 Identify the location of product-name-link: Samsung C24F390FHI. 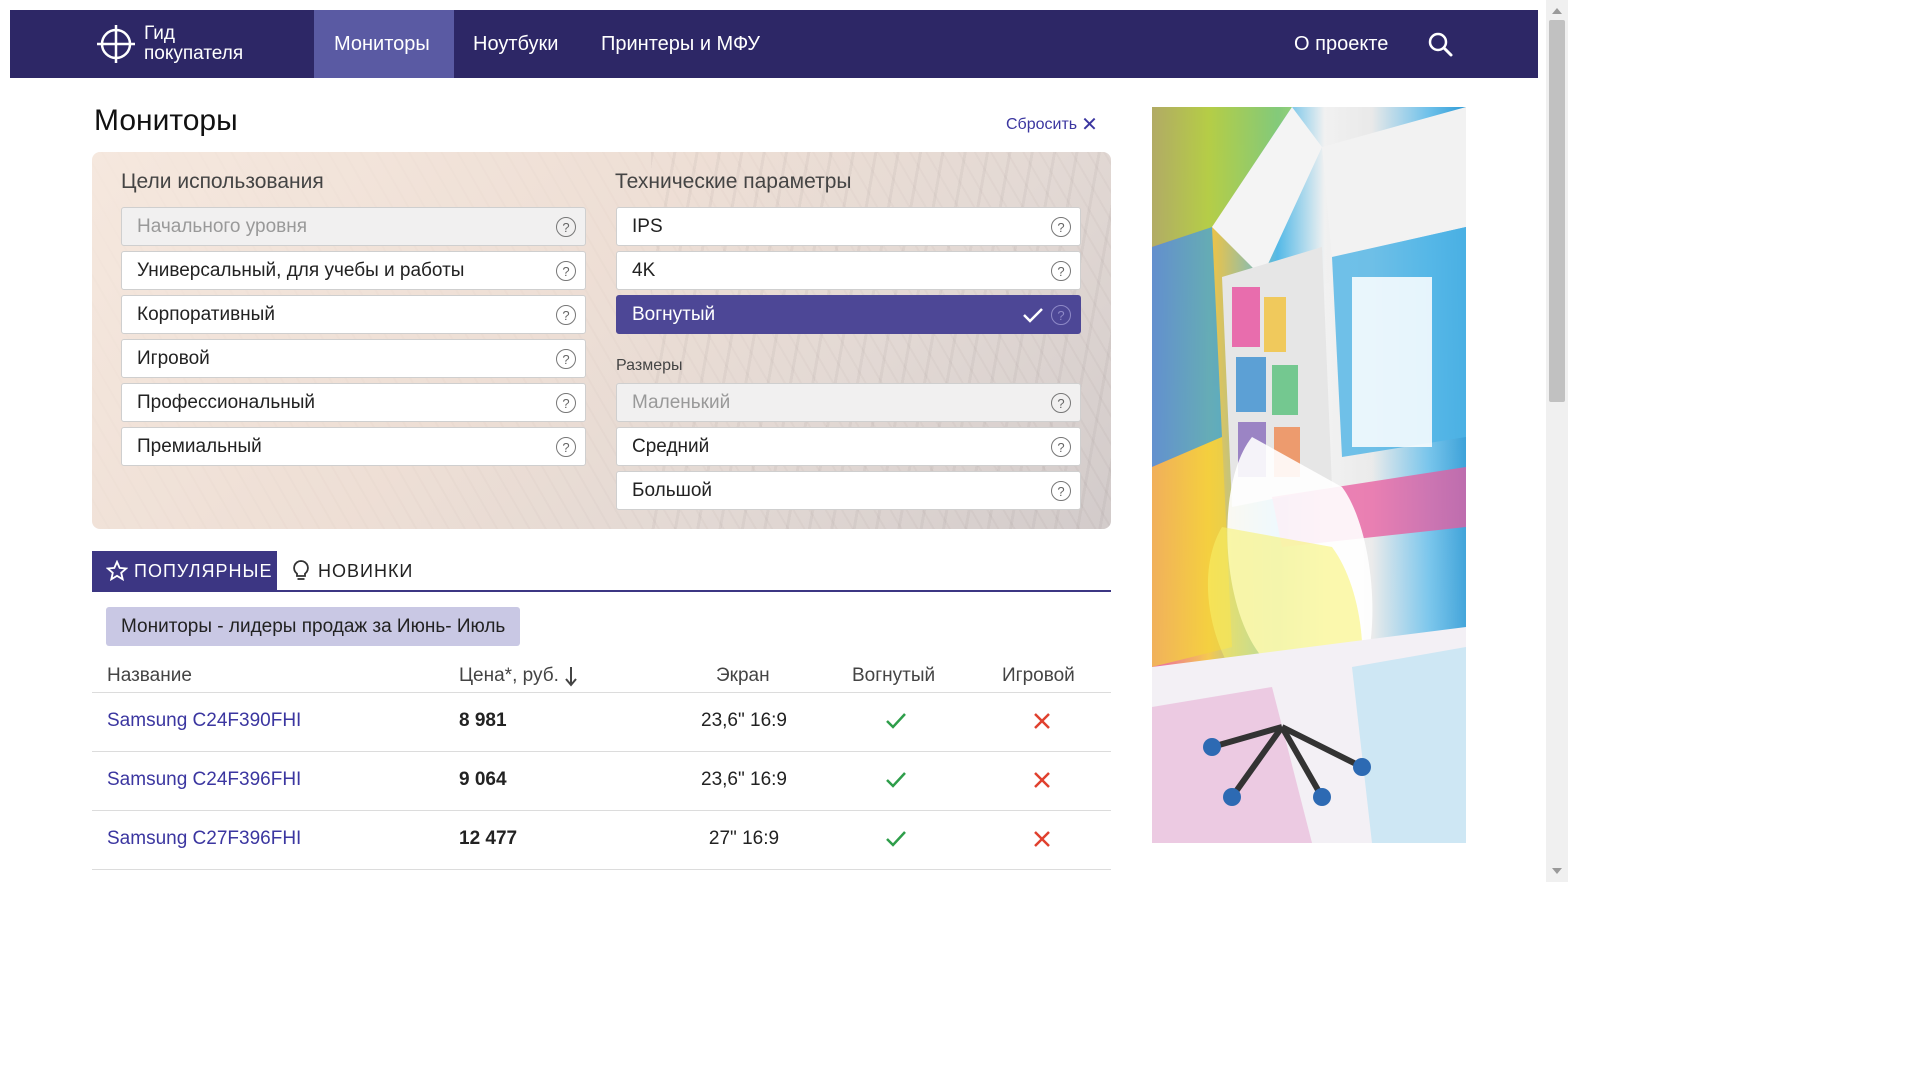
(204, 721).